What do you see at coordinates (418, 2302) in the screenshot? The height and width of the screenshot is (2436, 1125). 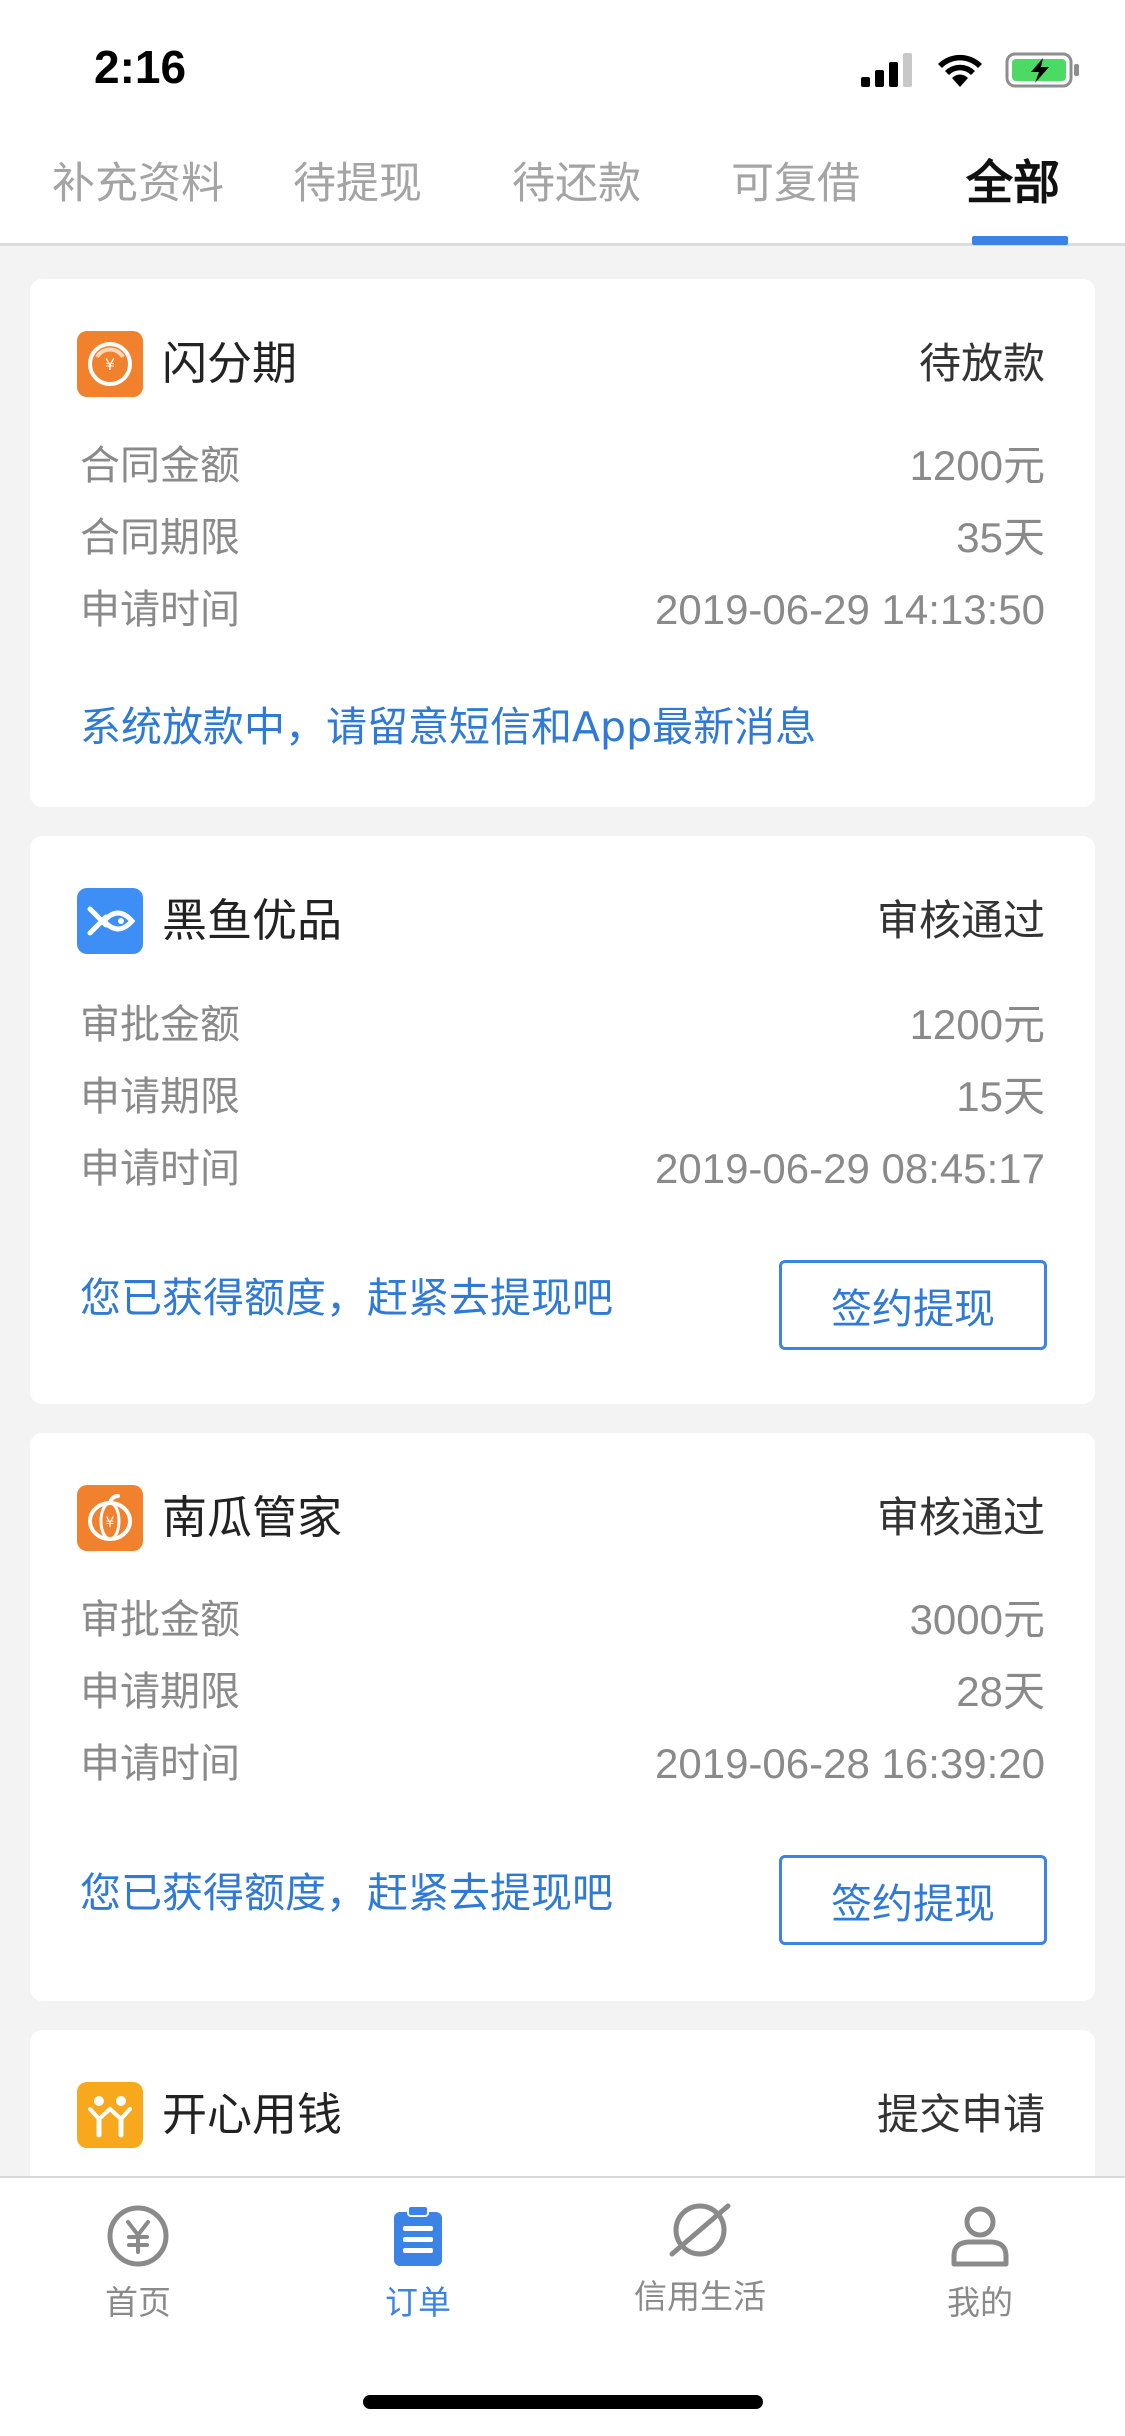 I see `nav-label: 订单` at bounding box center [418, 2302].